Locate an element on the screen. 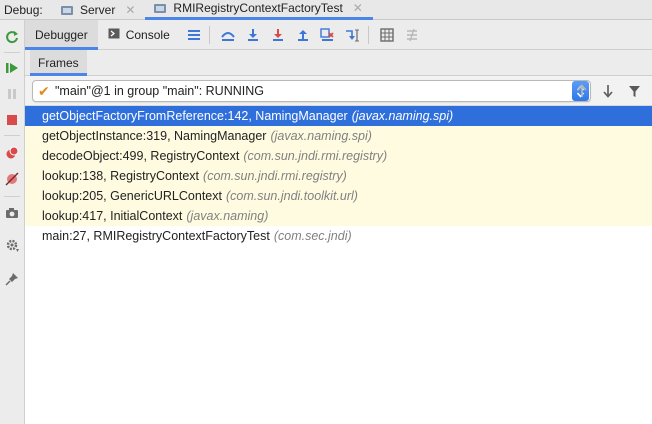 The image size is (652, 424). drop-frame-icon is located at coordinates (328, 35).